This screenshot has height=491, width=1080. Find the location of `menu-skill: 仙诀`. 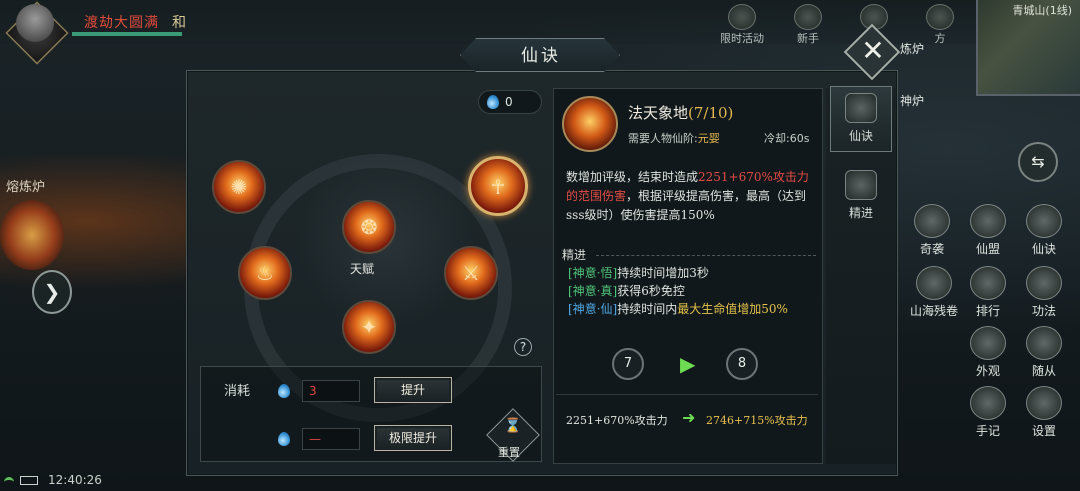

menu-skill: 仙诀 is located at coordinates (1044, 230).